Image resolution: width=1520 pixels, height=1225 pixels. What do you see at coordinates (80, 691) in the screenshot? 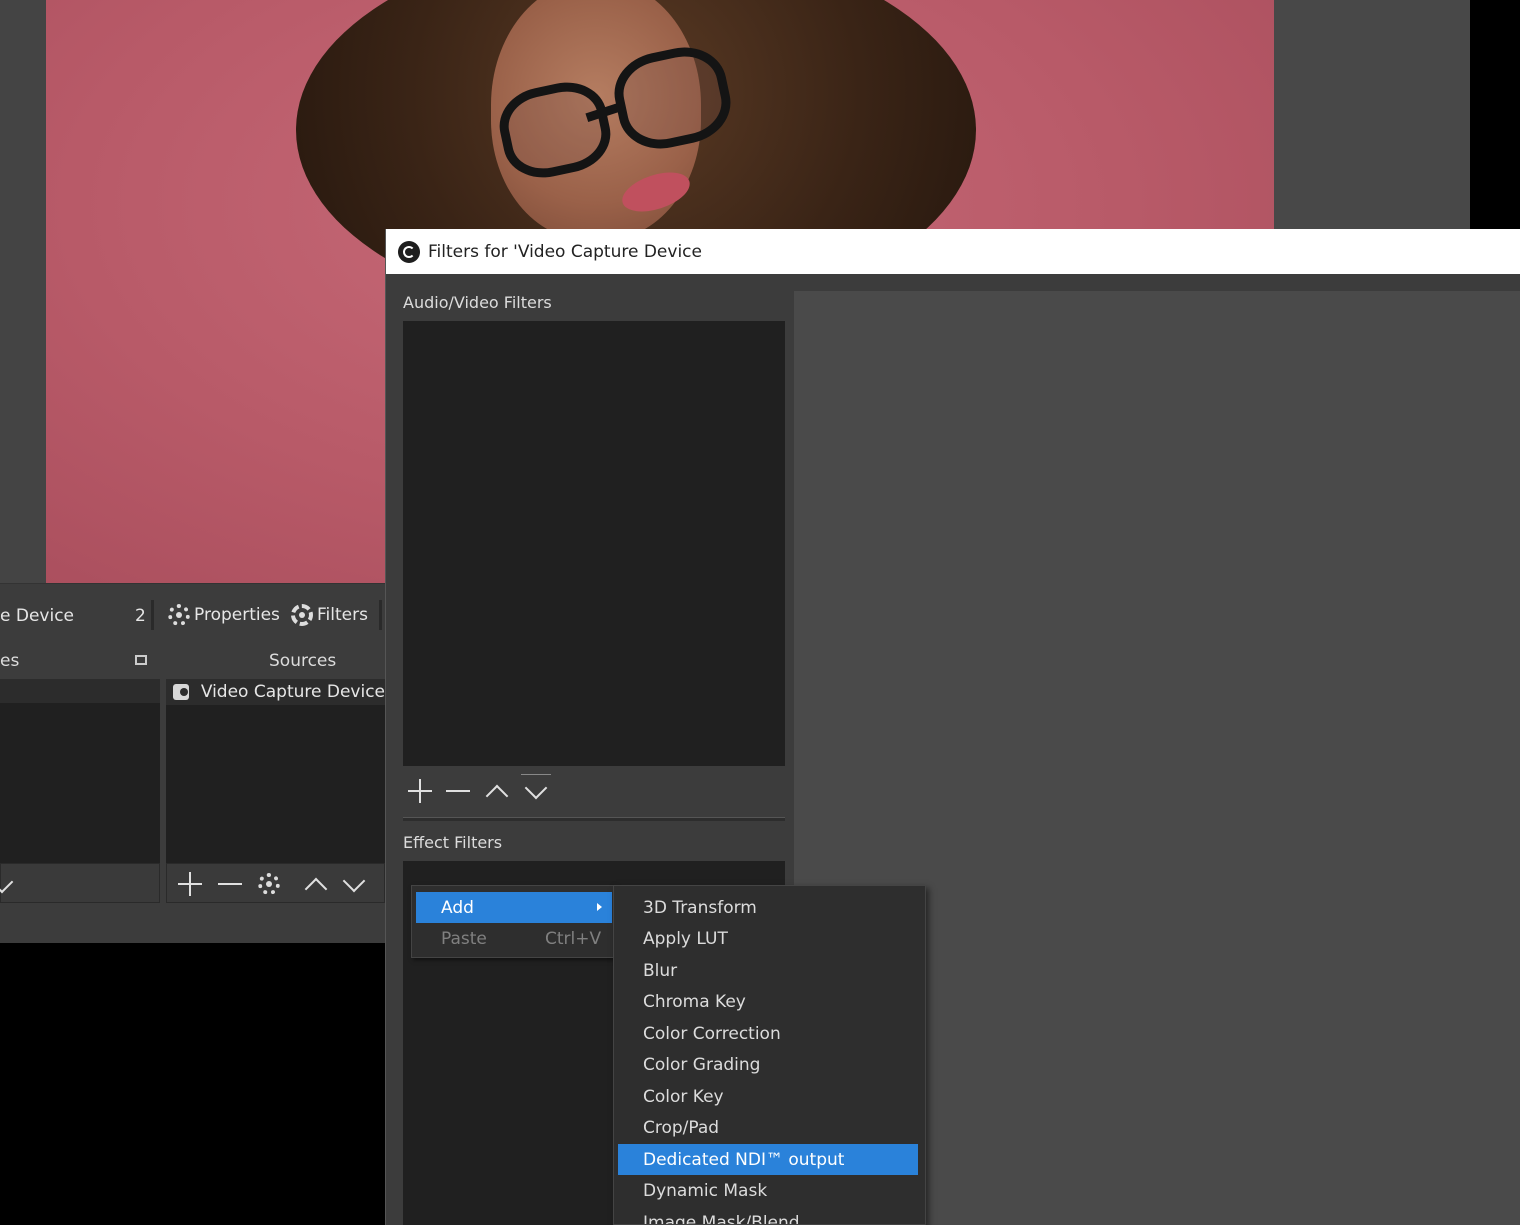
I see `scene-row` at bounding box center [80, 691].